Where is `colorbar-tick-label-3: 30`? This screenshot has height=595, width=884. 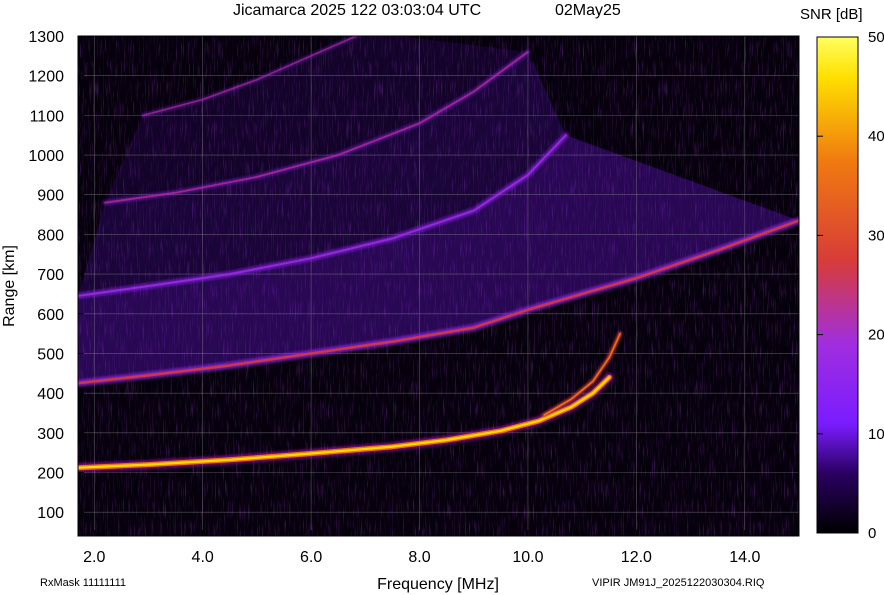
colorbar-tick-label-3: 30 is located at coordinates (876, 235).